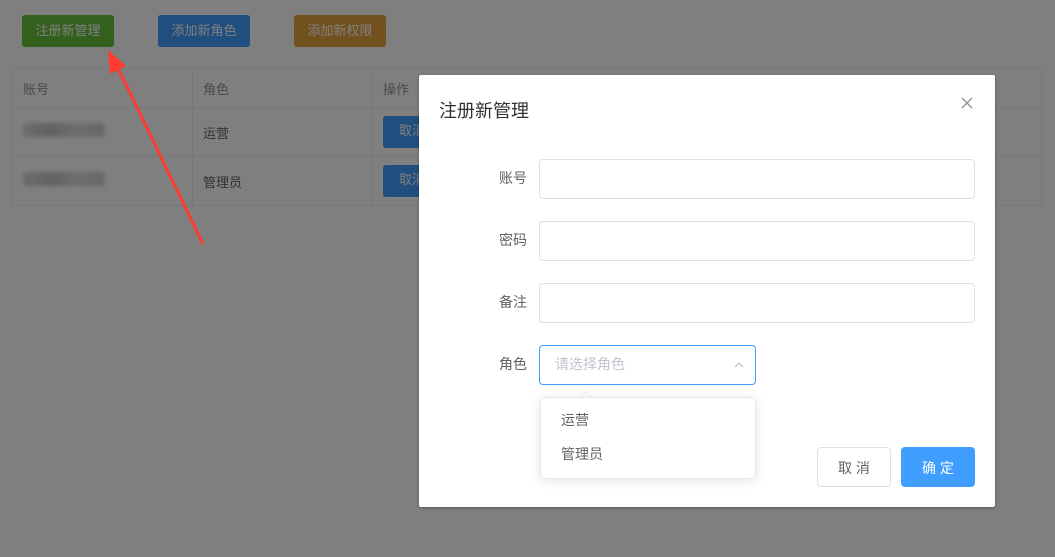 This screenshot has width=1055, height=557. What do you see at coordinates (967, 103) in the screenshot?
I see `close-icon` at bounding box center [967, 103].